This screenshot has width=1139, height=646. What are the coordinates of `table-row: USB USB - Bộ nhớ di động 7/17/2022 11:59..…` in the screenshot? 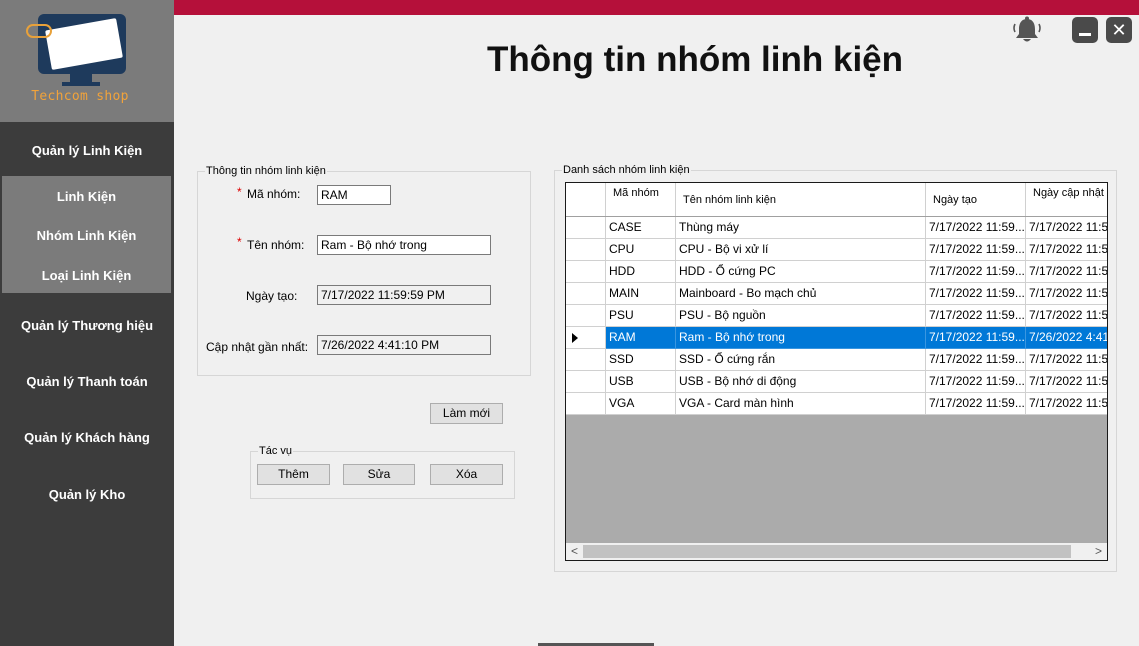 It's located at (836, 382).